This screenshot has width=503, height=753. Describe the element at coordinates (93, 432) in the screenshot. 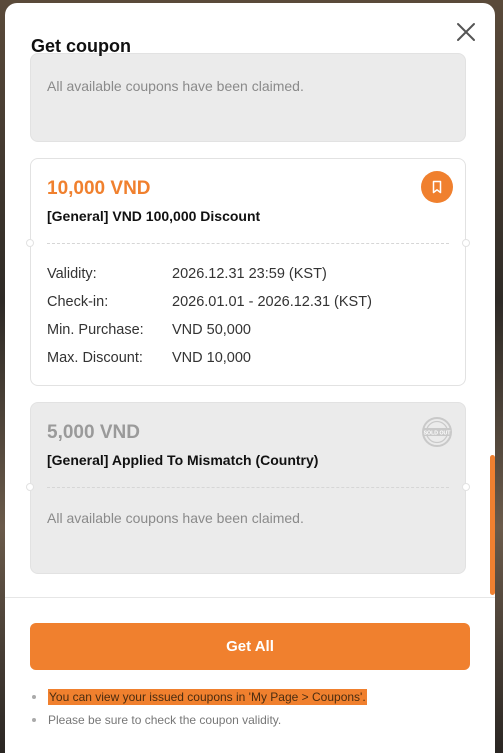

I see `coupon-price: 5,000 VND` at that location.